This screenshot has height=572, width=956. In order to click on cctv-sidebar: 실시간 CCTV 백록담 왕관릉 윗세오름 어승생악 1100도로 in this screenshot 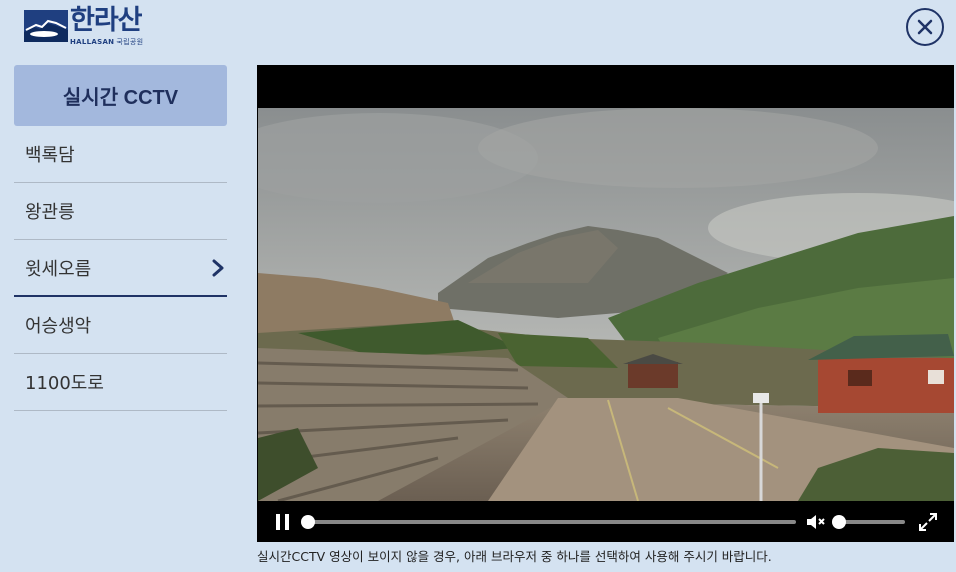, I will do `click(120, 238)`.